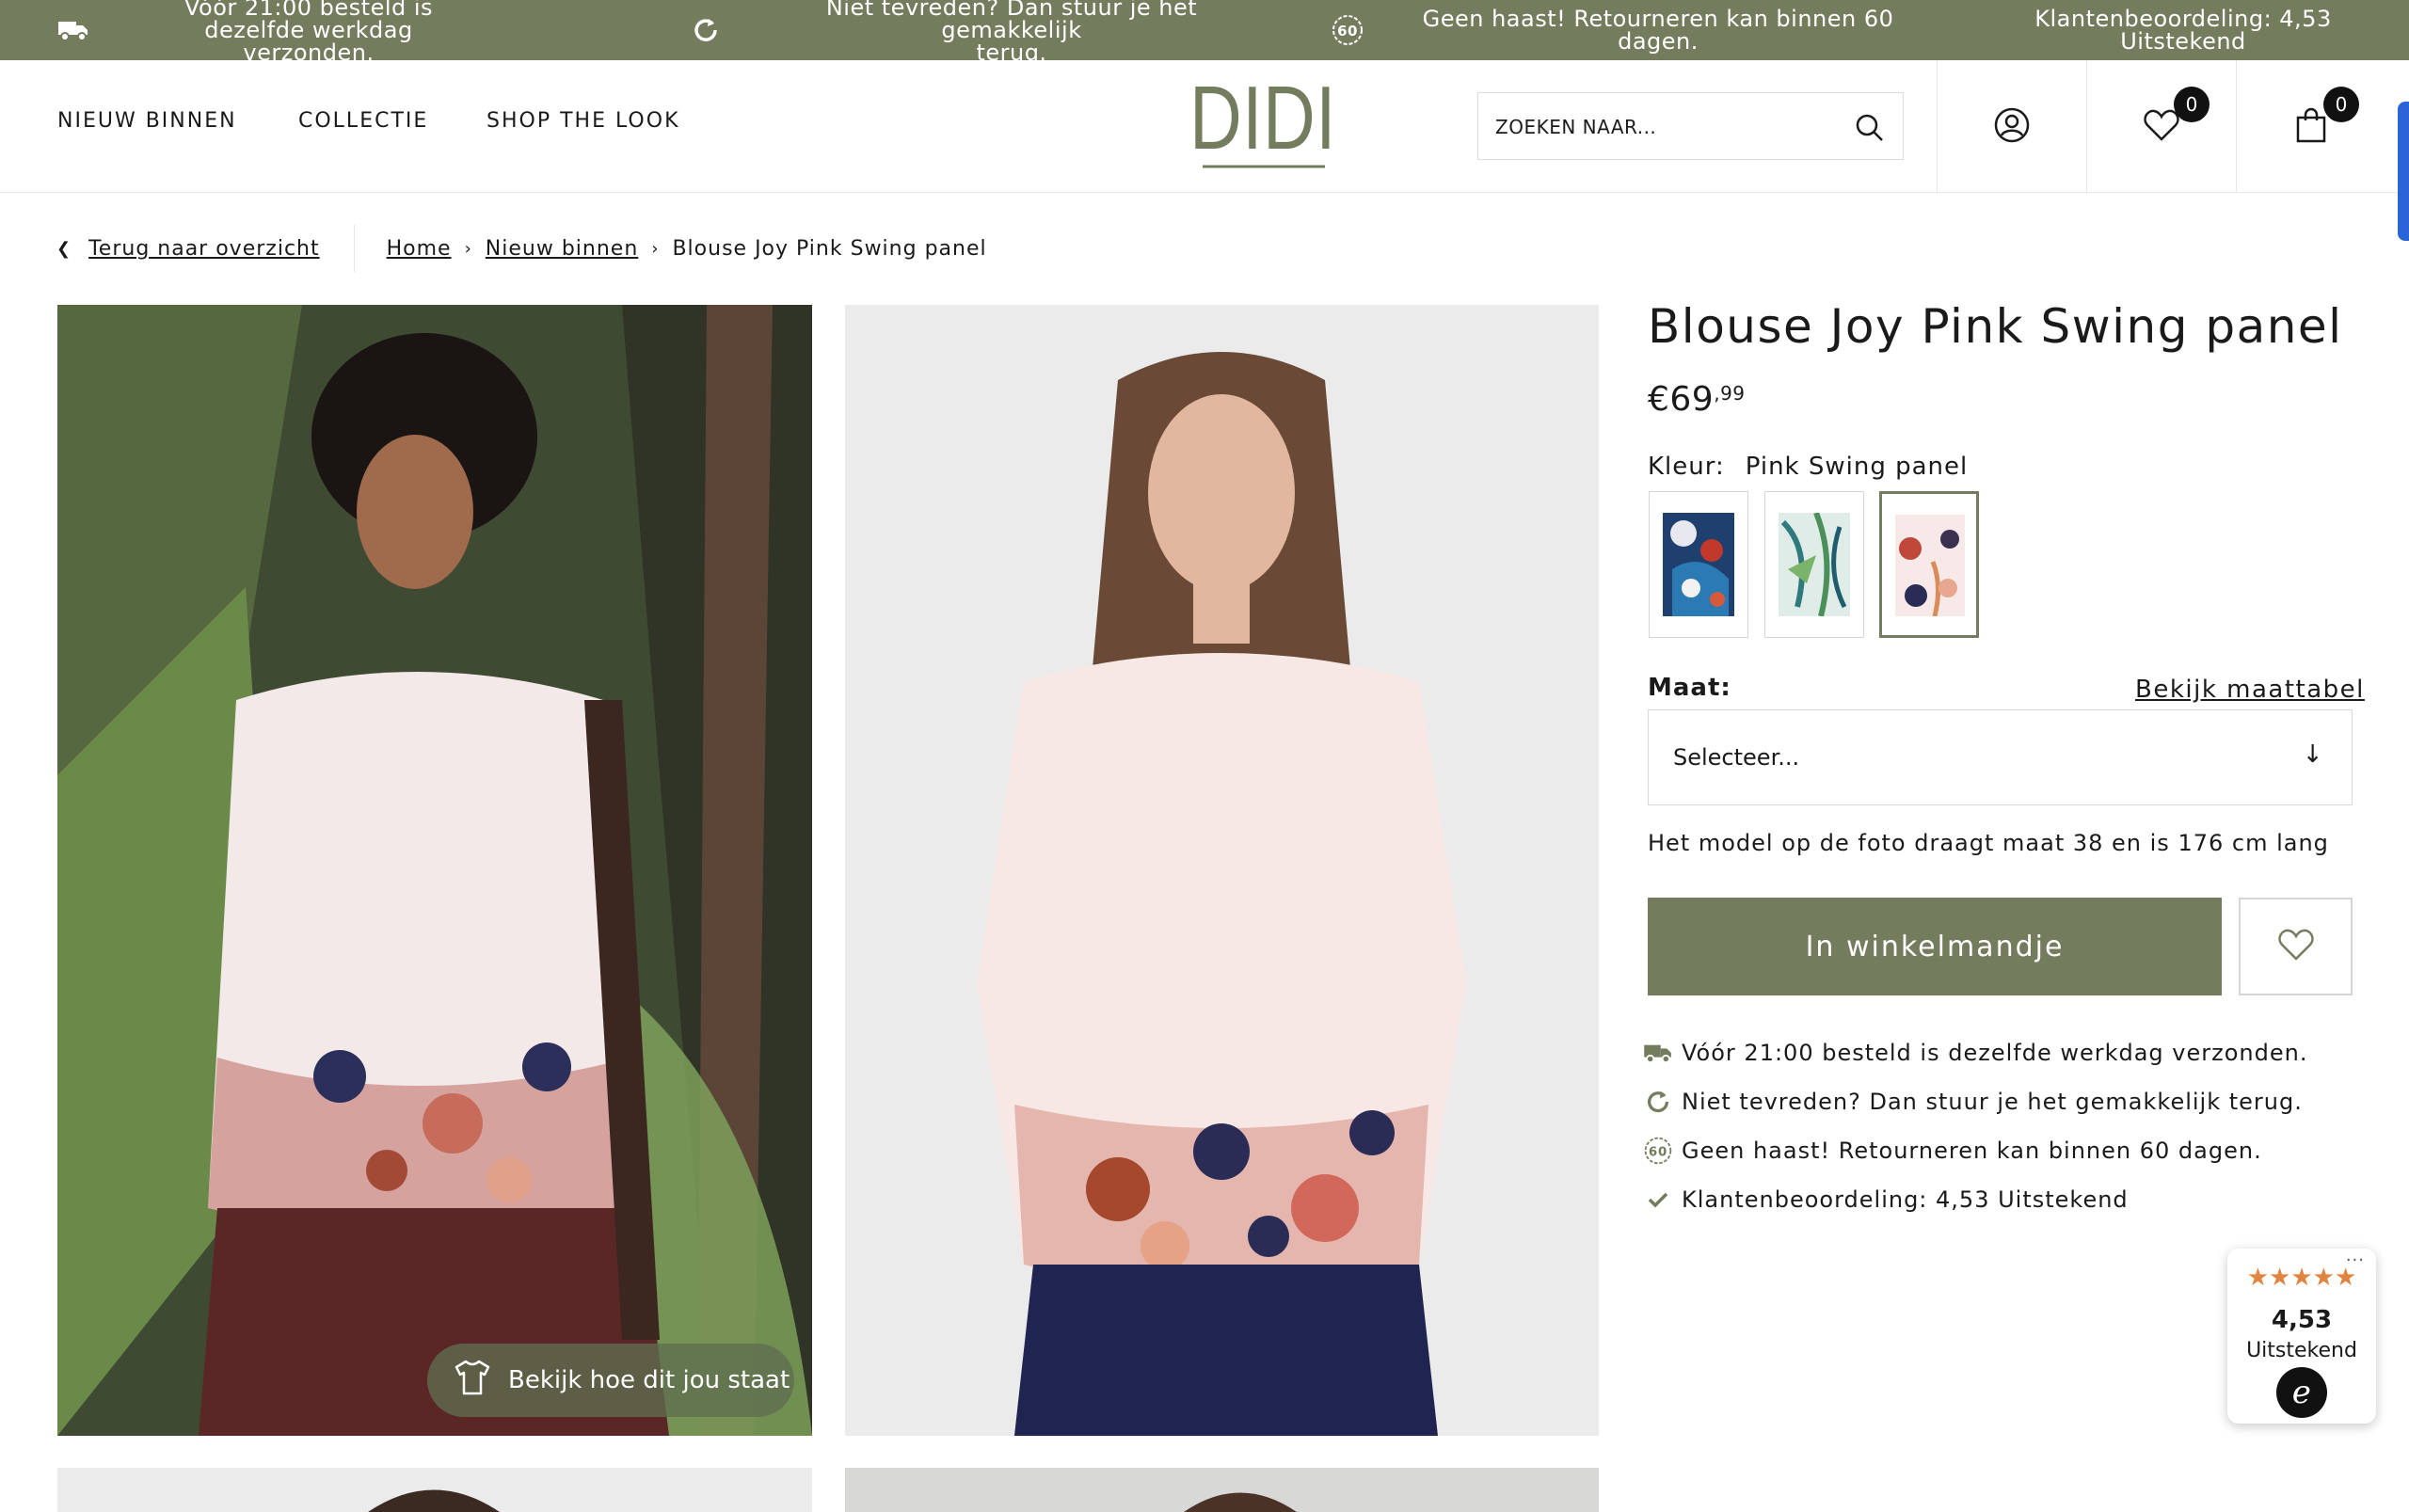  Describe the element at coordinates (2301, 1337) in the screenshot. I see `trusted-shops-rating-widget: ··· ★★★★★ 4,53 Uitstekend e` at that location.